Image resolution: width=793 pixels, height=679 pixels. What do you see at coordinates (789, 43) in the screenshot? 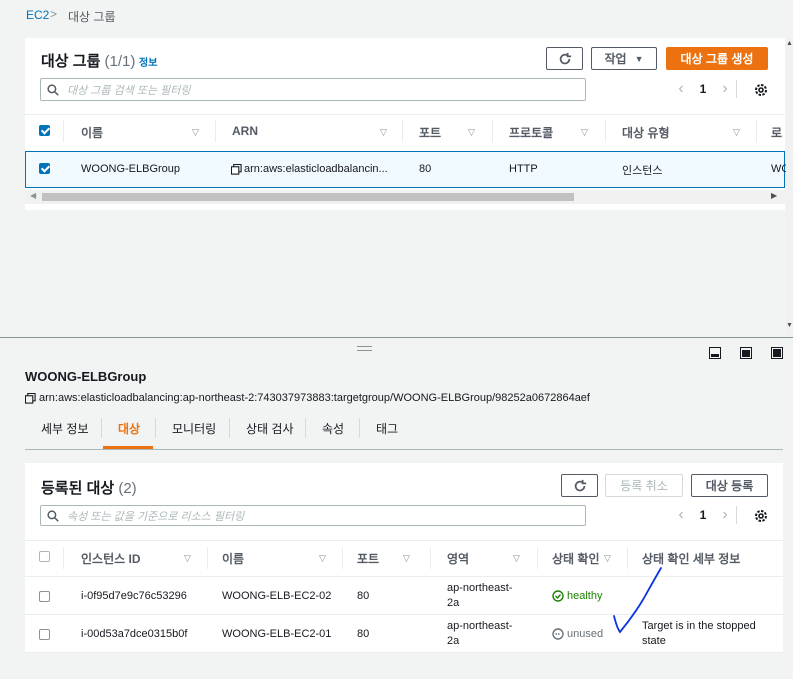
I see `scroll-up-icon: ▲` at bounding box center [789, 43].